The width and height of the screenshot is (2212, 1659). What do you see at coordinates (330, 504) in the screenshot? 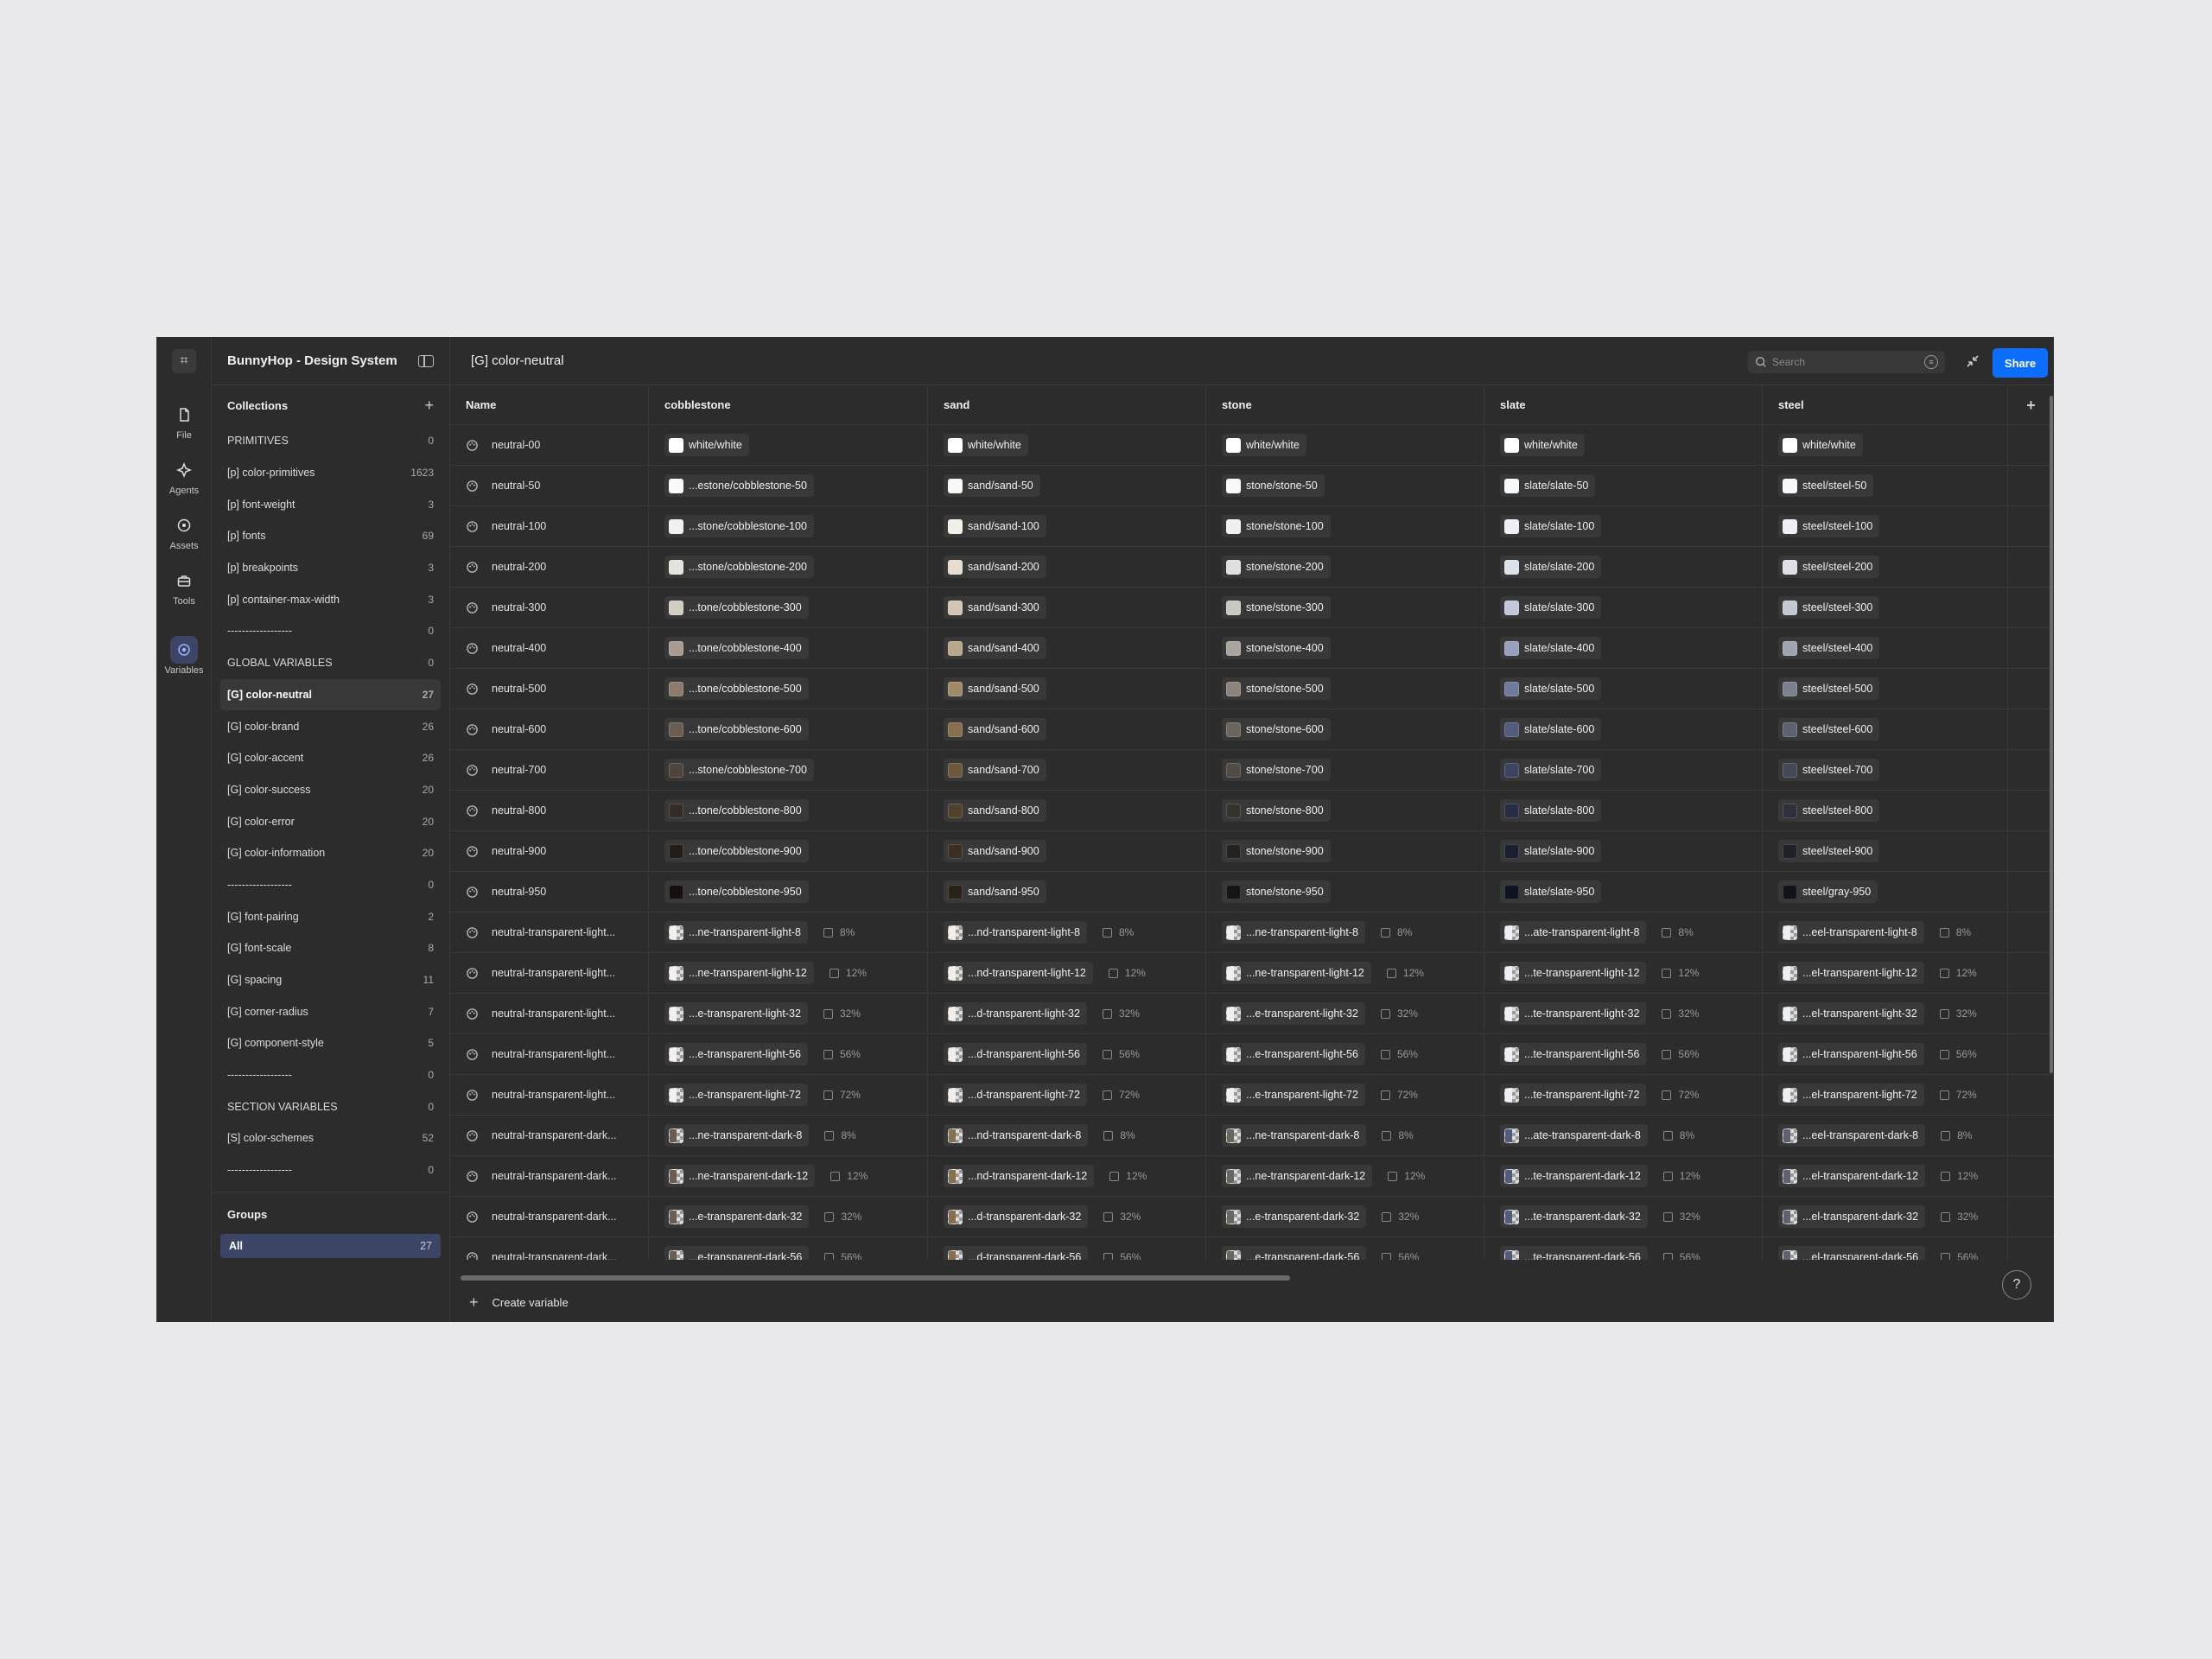
I see `collection-item: [p] font-weight 3` at bounding box center [330, 504].